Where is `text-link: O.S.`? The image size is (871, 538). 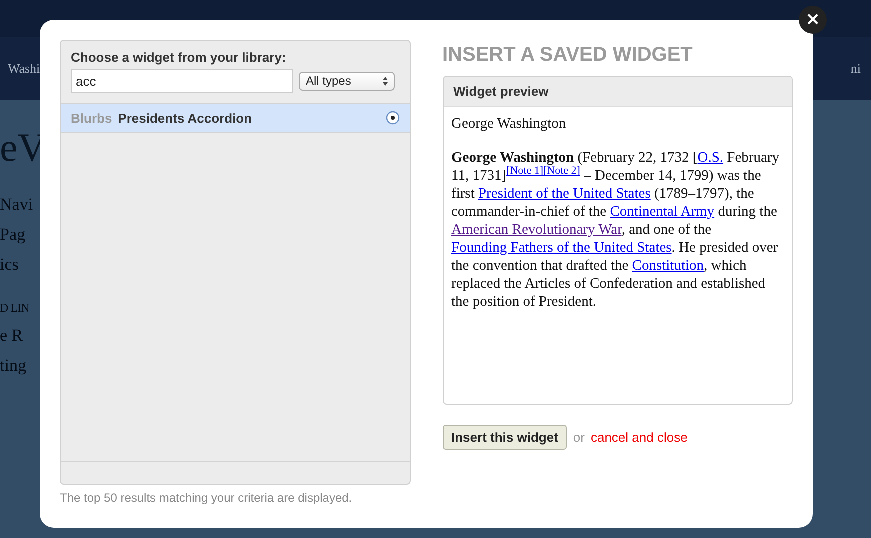 text-link: O.S. is located at coordinates (711, 158).